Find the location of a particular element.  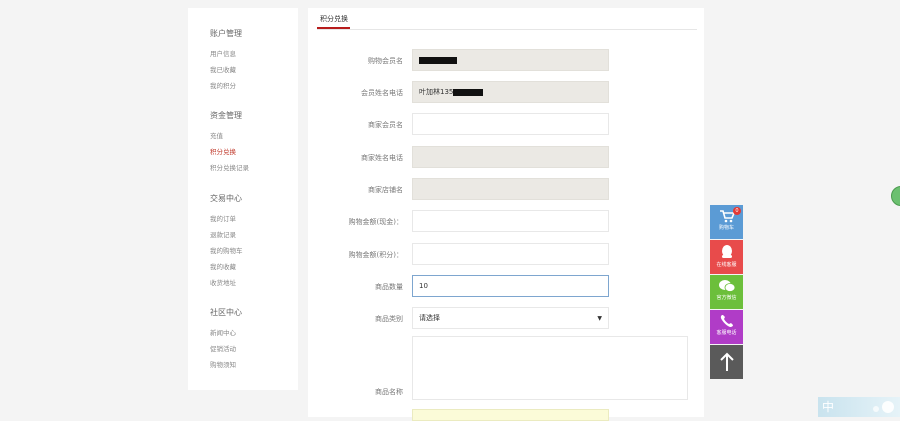

member-phone-label: 会员姓名电话 is located at coordinates (382, 93).